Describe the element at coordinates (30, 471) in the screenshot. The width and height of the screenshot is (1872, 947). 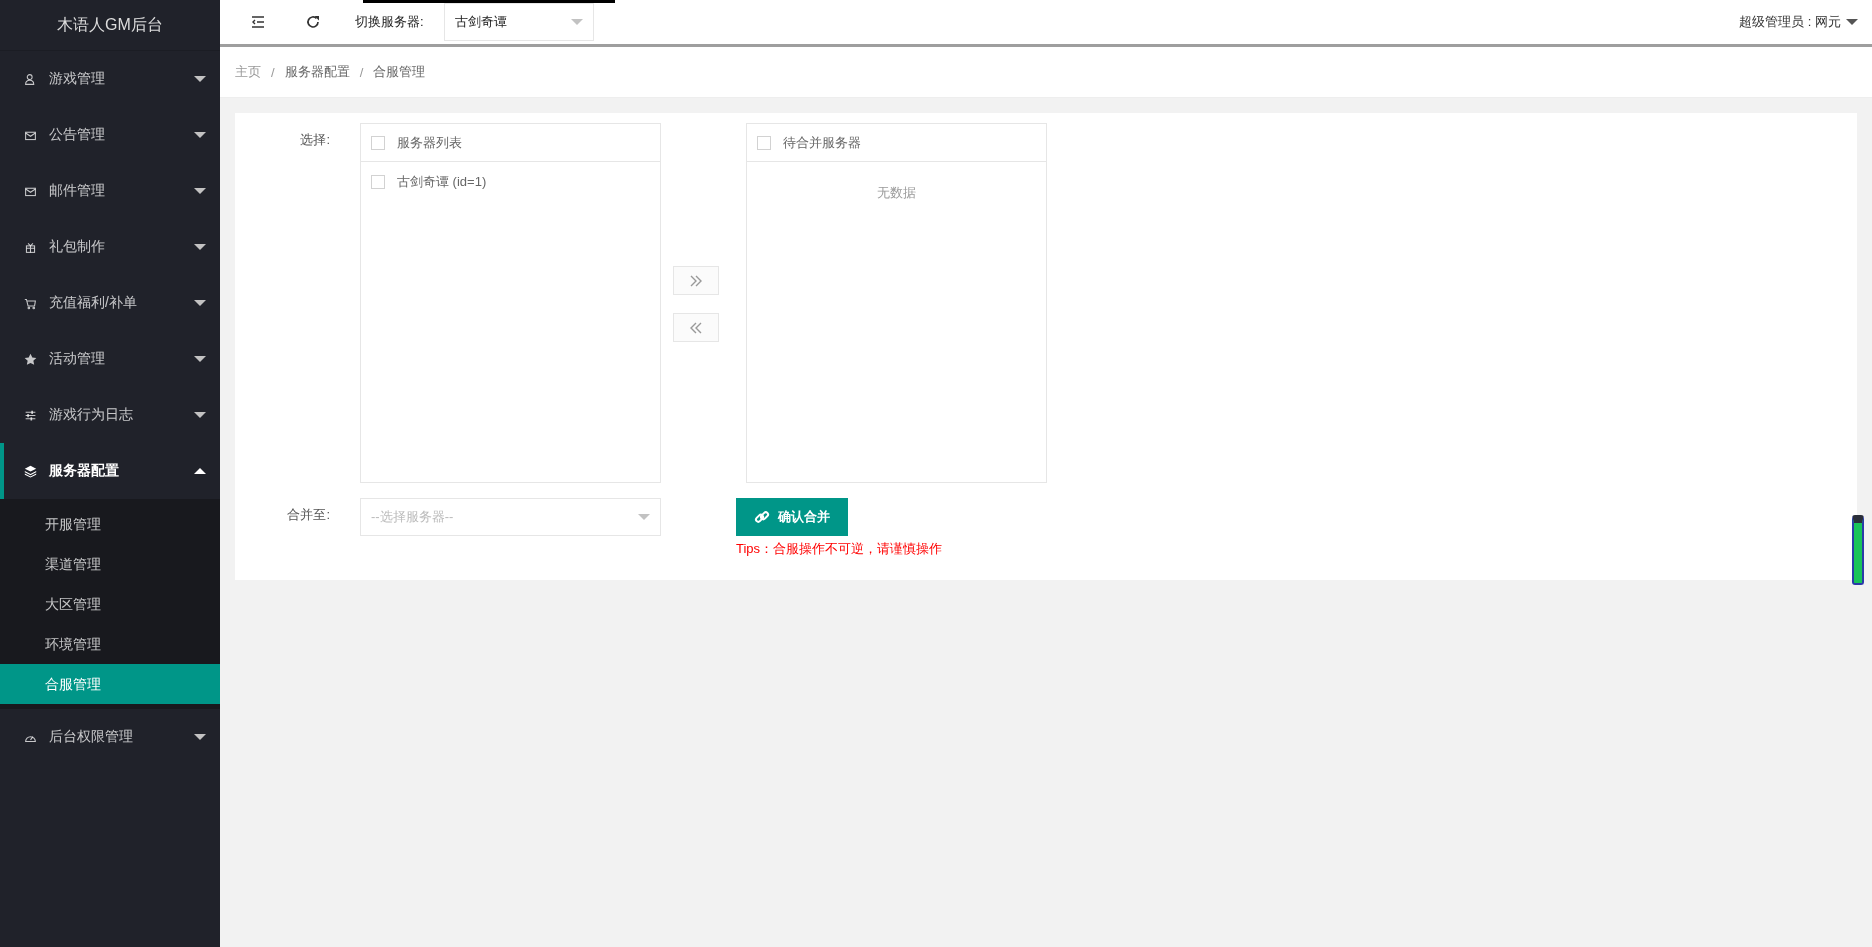
I see `layers-icon` at that location.